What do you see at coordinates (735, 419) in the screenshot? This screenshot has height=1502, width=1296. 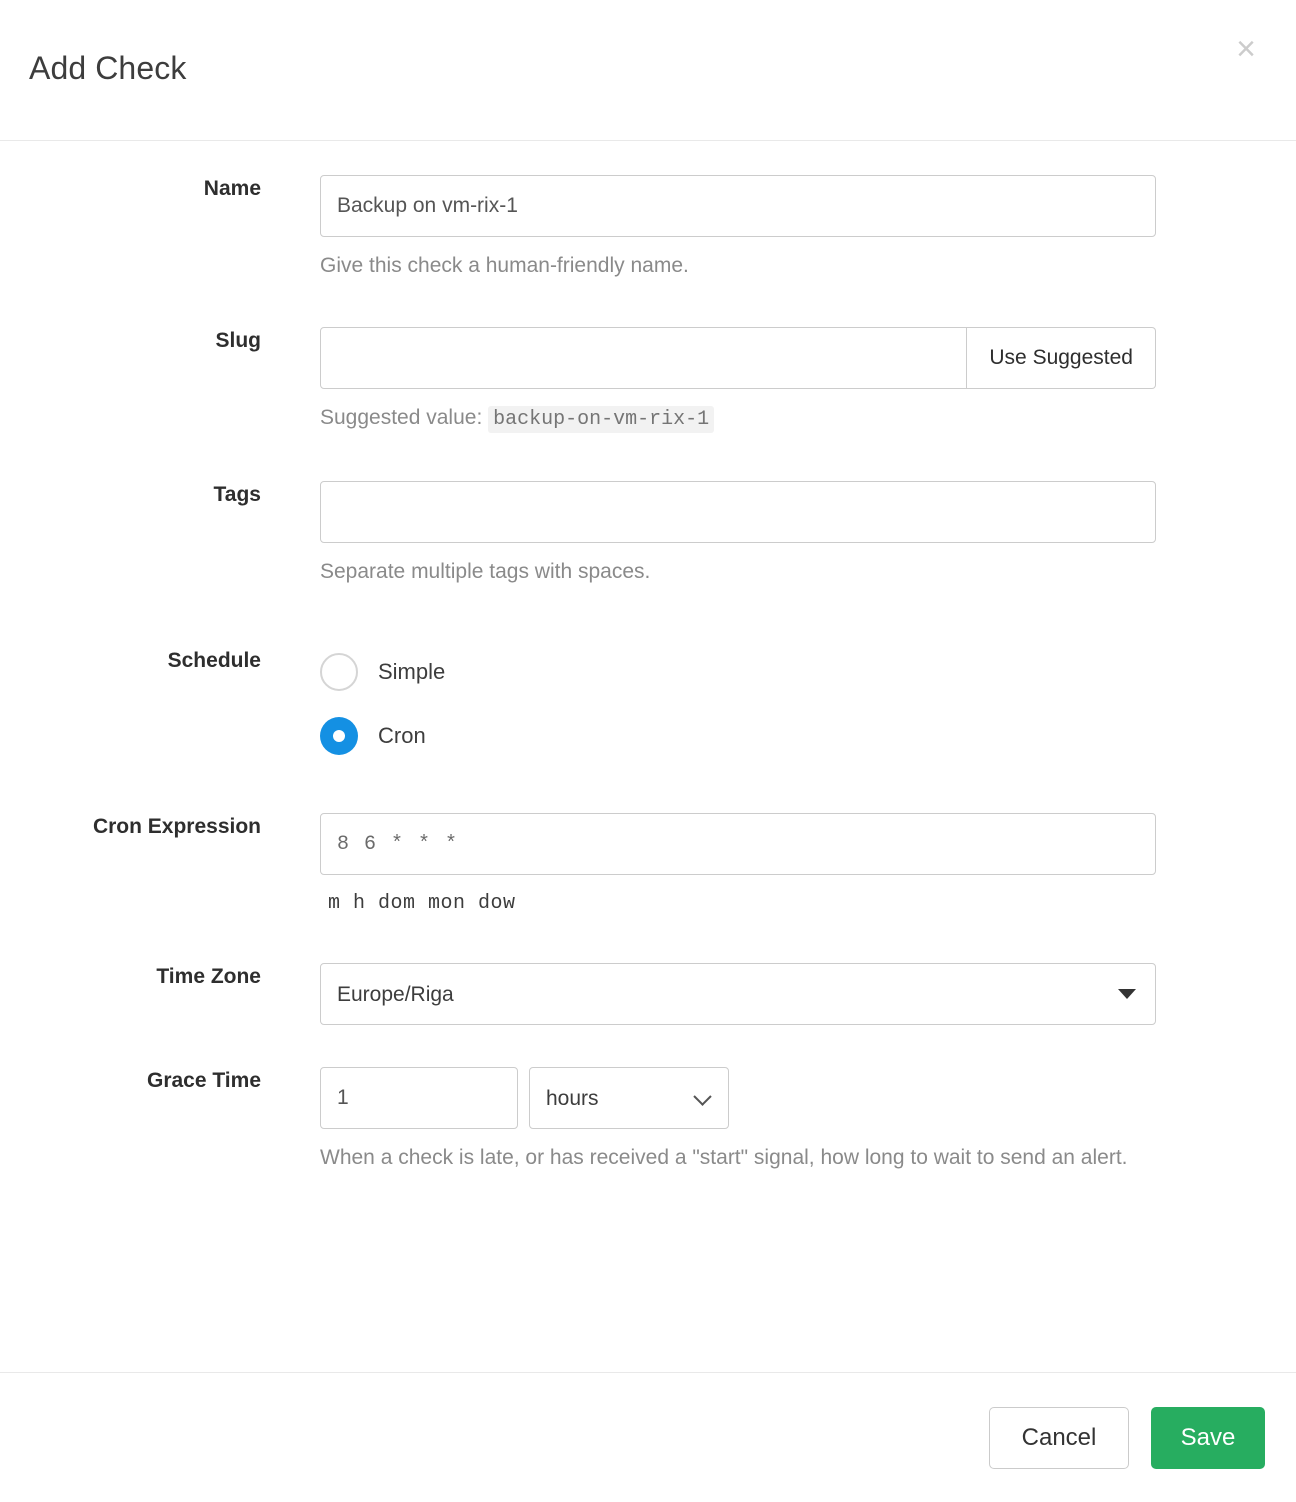 I see `slug-help-text: Suggested value: backup-on-vm-rix-1` at bounding box center [735, 419].